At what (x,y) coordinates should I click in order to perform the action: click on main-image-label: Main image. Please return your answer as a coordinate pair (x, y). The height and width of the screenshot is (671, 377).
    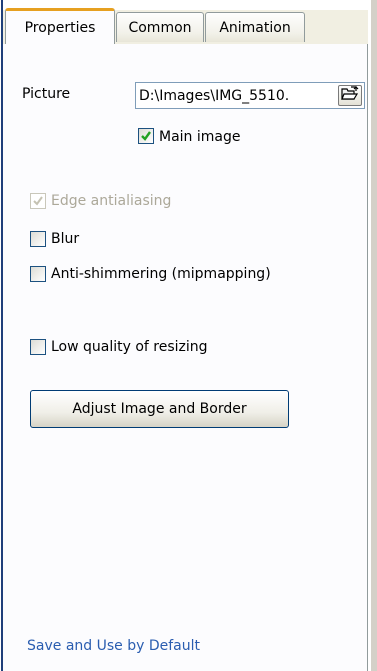
    Looking at the image, I should click on (200, 137).